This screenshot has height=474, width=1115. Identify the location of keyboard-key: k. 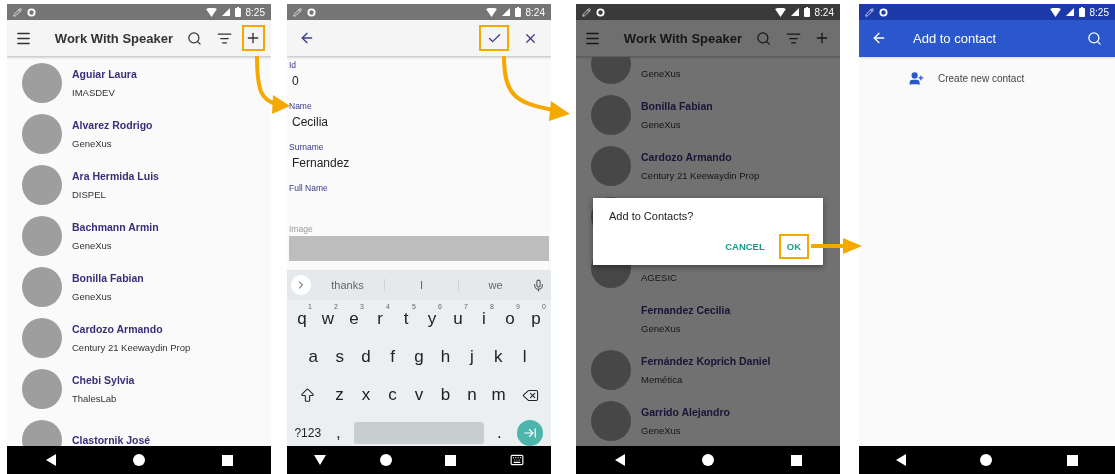
(498, 357).